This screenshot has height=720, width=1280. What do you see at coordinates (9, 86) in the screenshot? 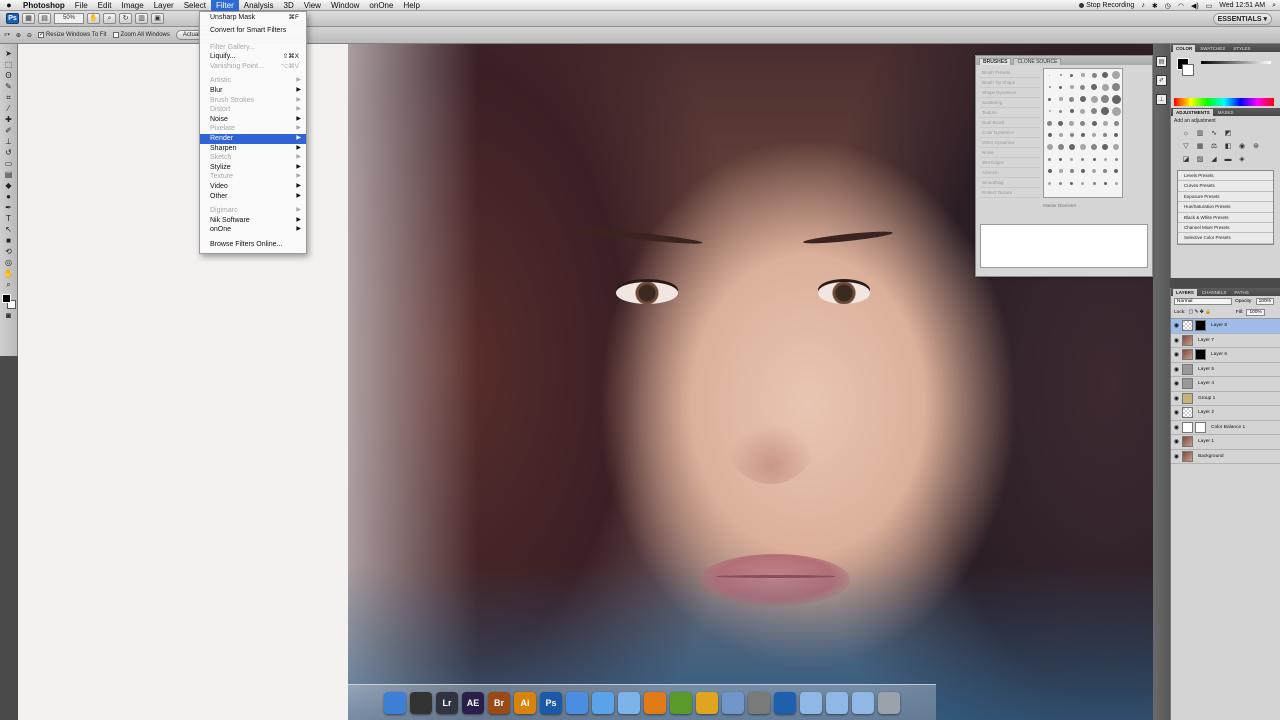
I see `quick-selection-tool-icon: ✎` at bounding box center [9, 86].